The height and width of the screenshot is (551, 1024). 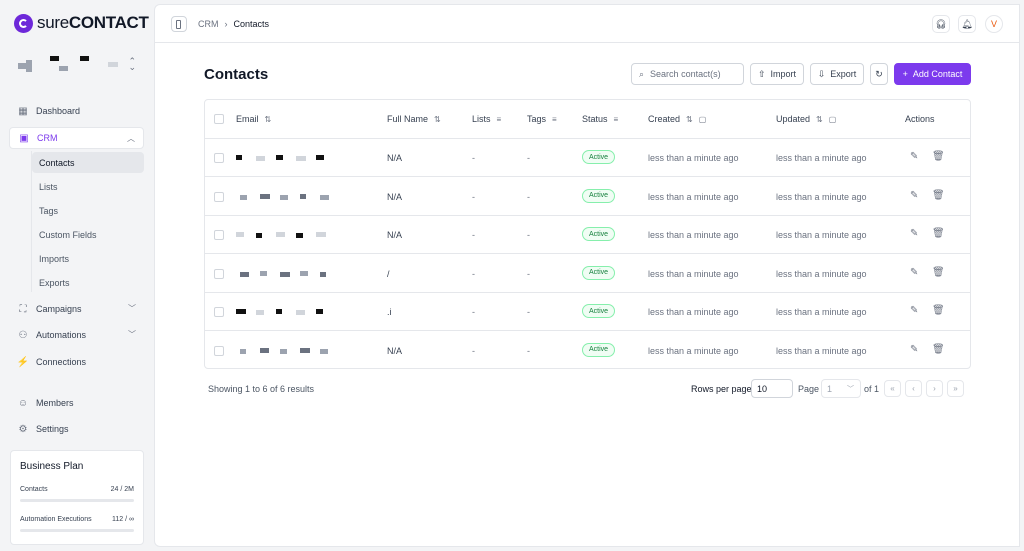 I want to click on column-status: Status ≡, so click(x=600, y=119).